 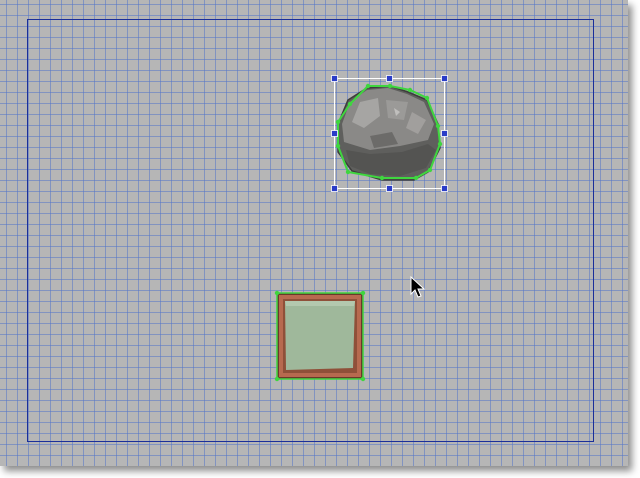 What do you see at coordinates (444, 78) in the screenshot?
I see `resize-handle-ne` at bounding box center [444, 78].